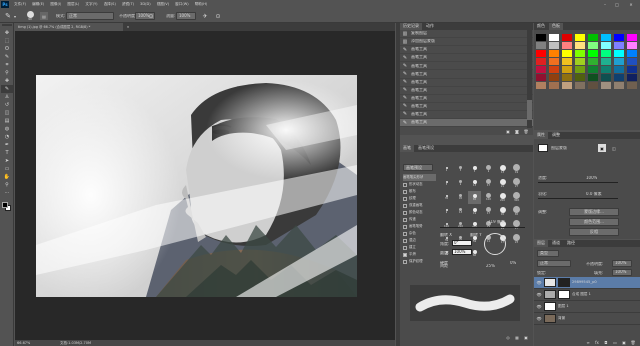 This screenshot has width=640, height=346. What do you see at coordinates (407, 148) in the screenshot?
I see `tab-brush: 画笔` at bounding box center [407, 148].